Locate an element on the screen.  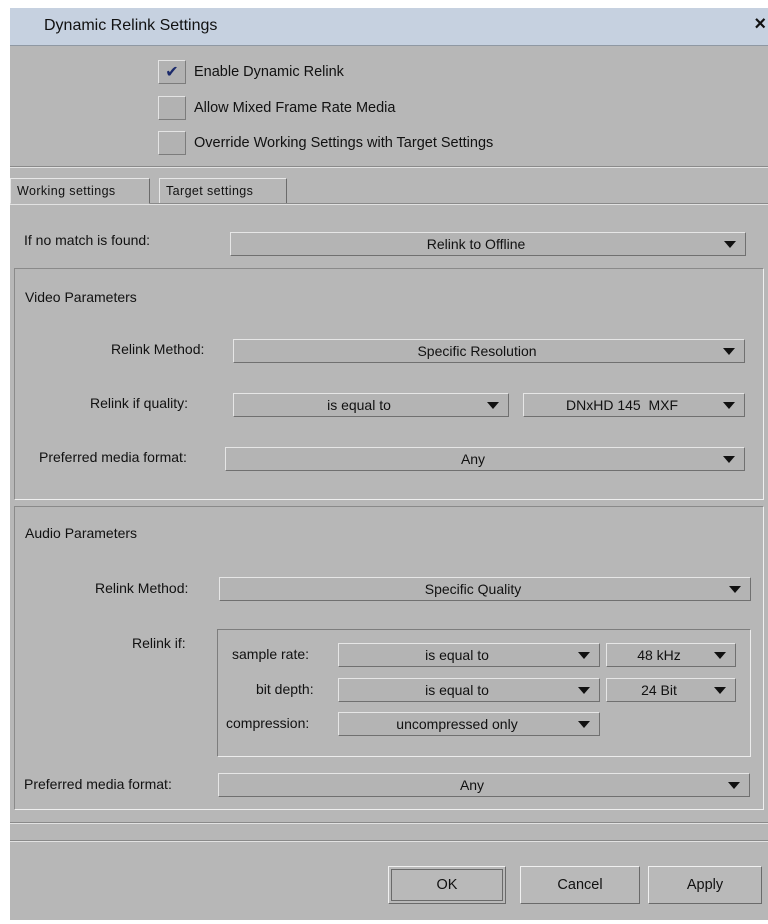
tab-working-settings: Working settings is located at coordinates (80, 191).